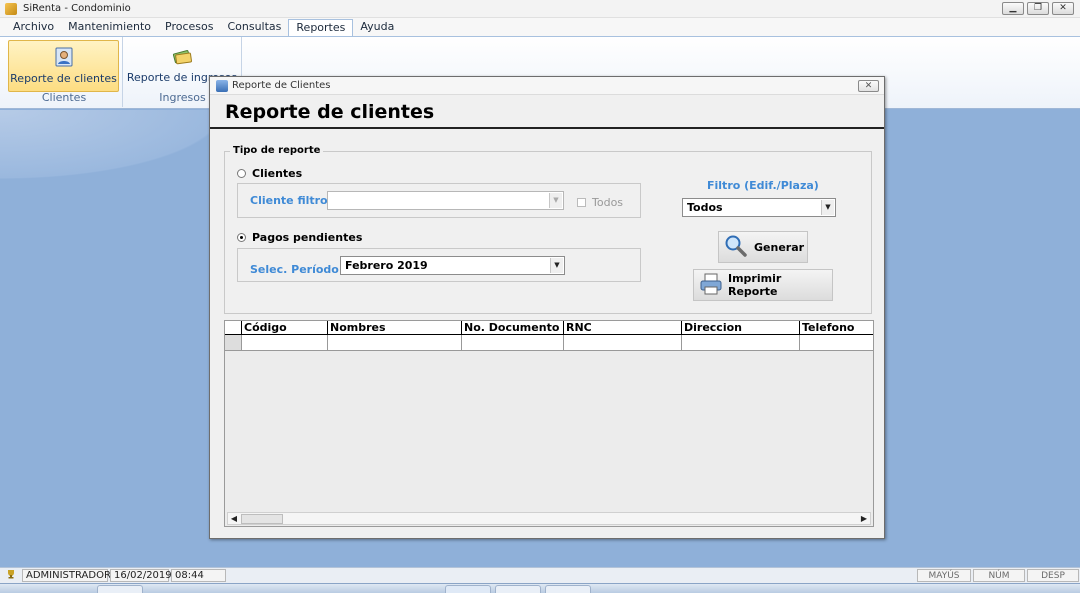  Describe the element at coordinates (109, 27) in the screenshot. I see `menu-mantenimiento: Mantenimiento` at that location.